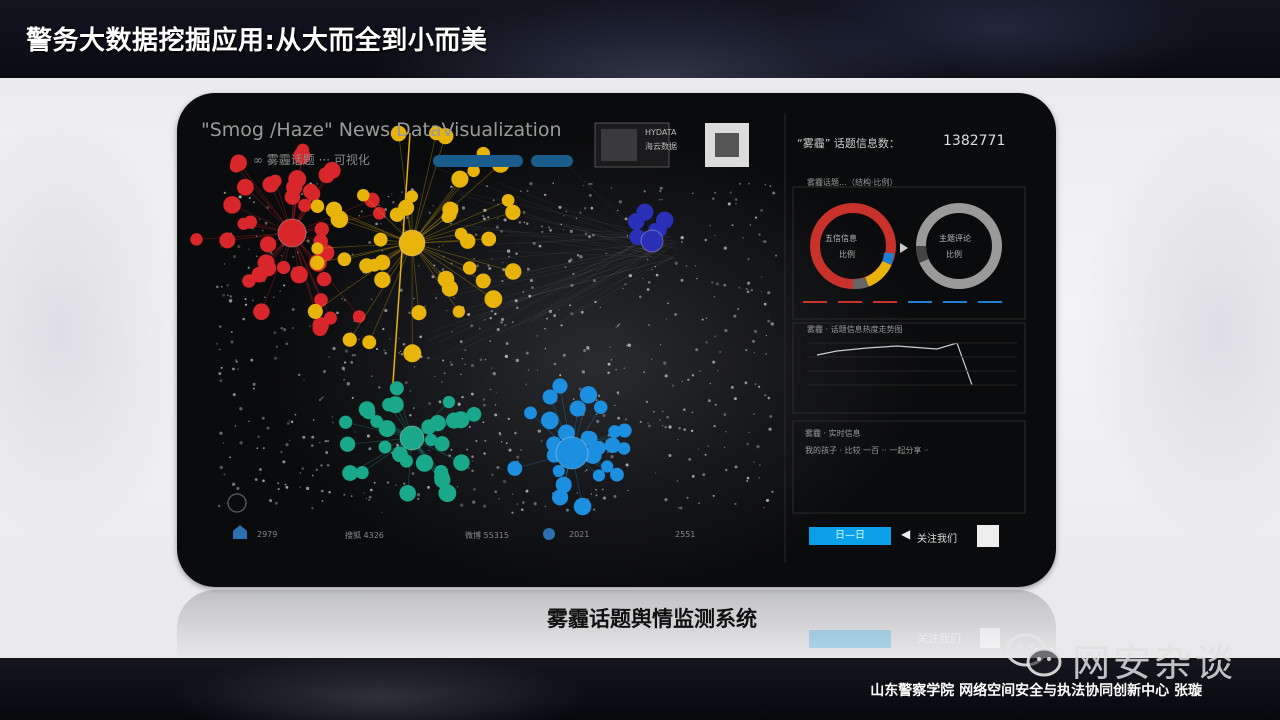 The width and height of the screenshot is (1280, 720). I want to click on yellow-cluster-hub, so click(412, 243).